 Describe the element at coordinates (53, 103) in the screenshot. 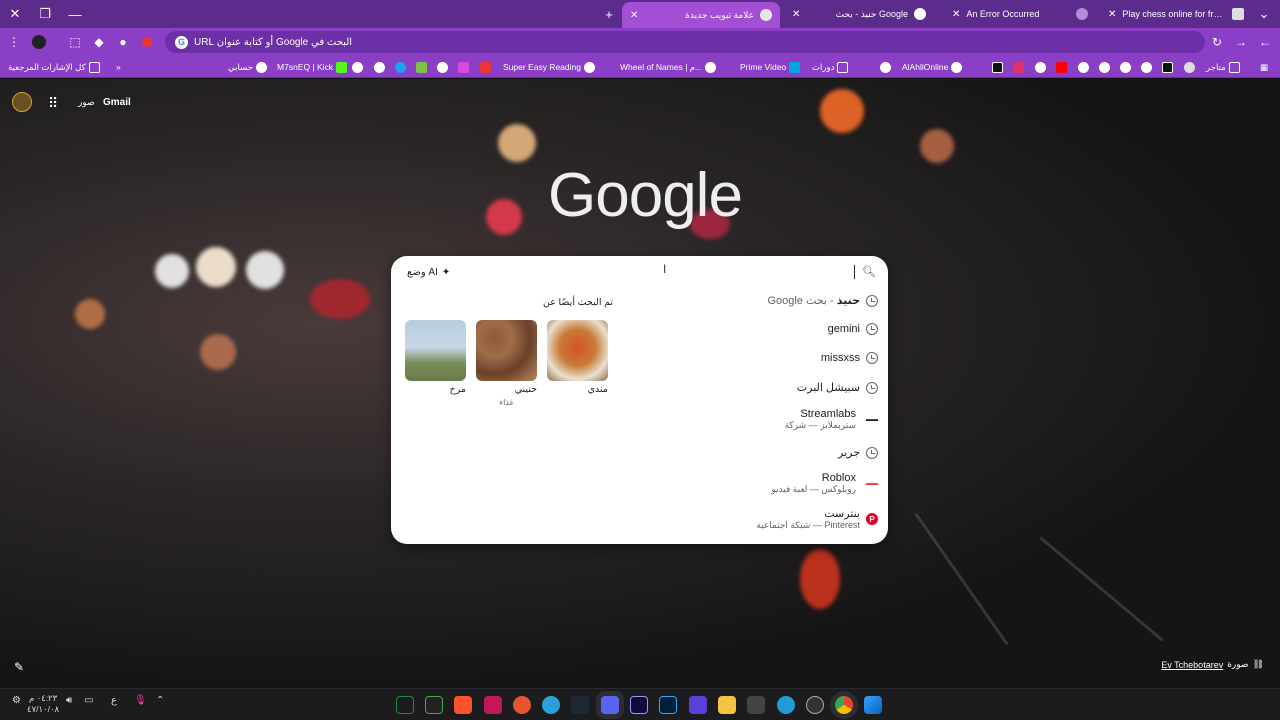

I see `google-apps-icon: ⠿` at that location.